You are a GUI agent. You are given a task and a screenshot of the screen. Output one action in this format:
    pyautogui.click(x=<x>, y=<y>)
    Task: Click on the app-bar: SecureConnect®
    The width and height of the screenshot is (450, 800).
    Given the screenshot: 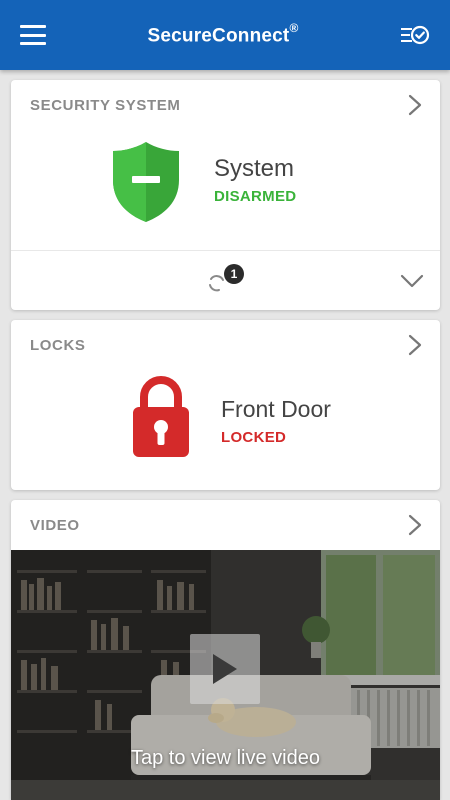 What is the action you would take?
    pyautogui.click(x=225, y=35)
    